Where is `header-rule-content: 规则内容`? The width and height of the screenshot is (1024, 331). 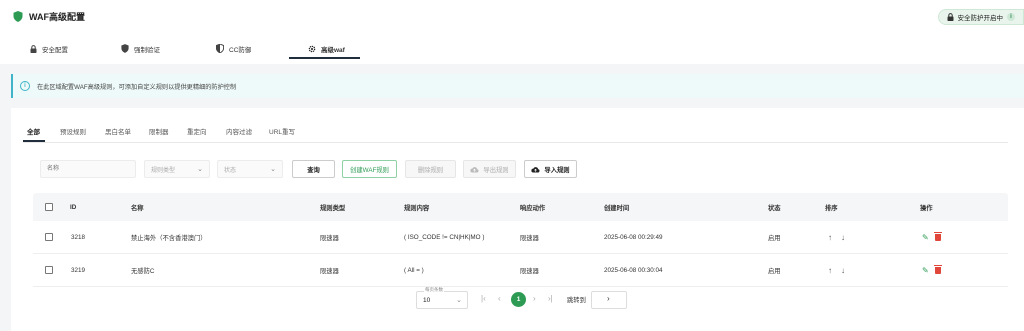
header-rule-content: 规则内容 is located at coordinates (417, 208).